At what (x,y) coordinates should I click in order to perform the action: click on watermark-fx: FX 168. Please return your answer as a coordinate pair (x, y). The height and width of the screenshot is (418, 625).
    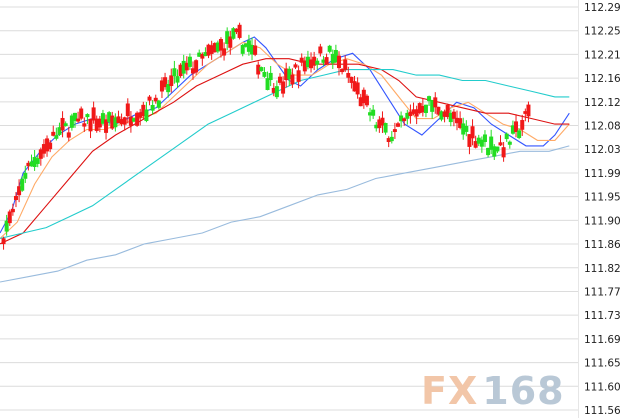
    Looking at the image, I should click on (493, 391).